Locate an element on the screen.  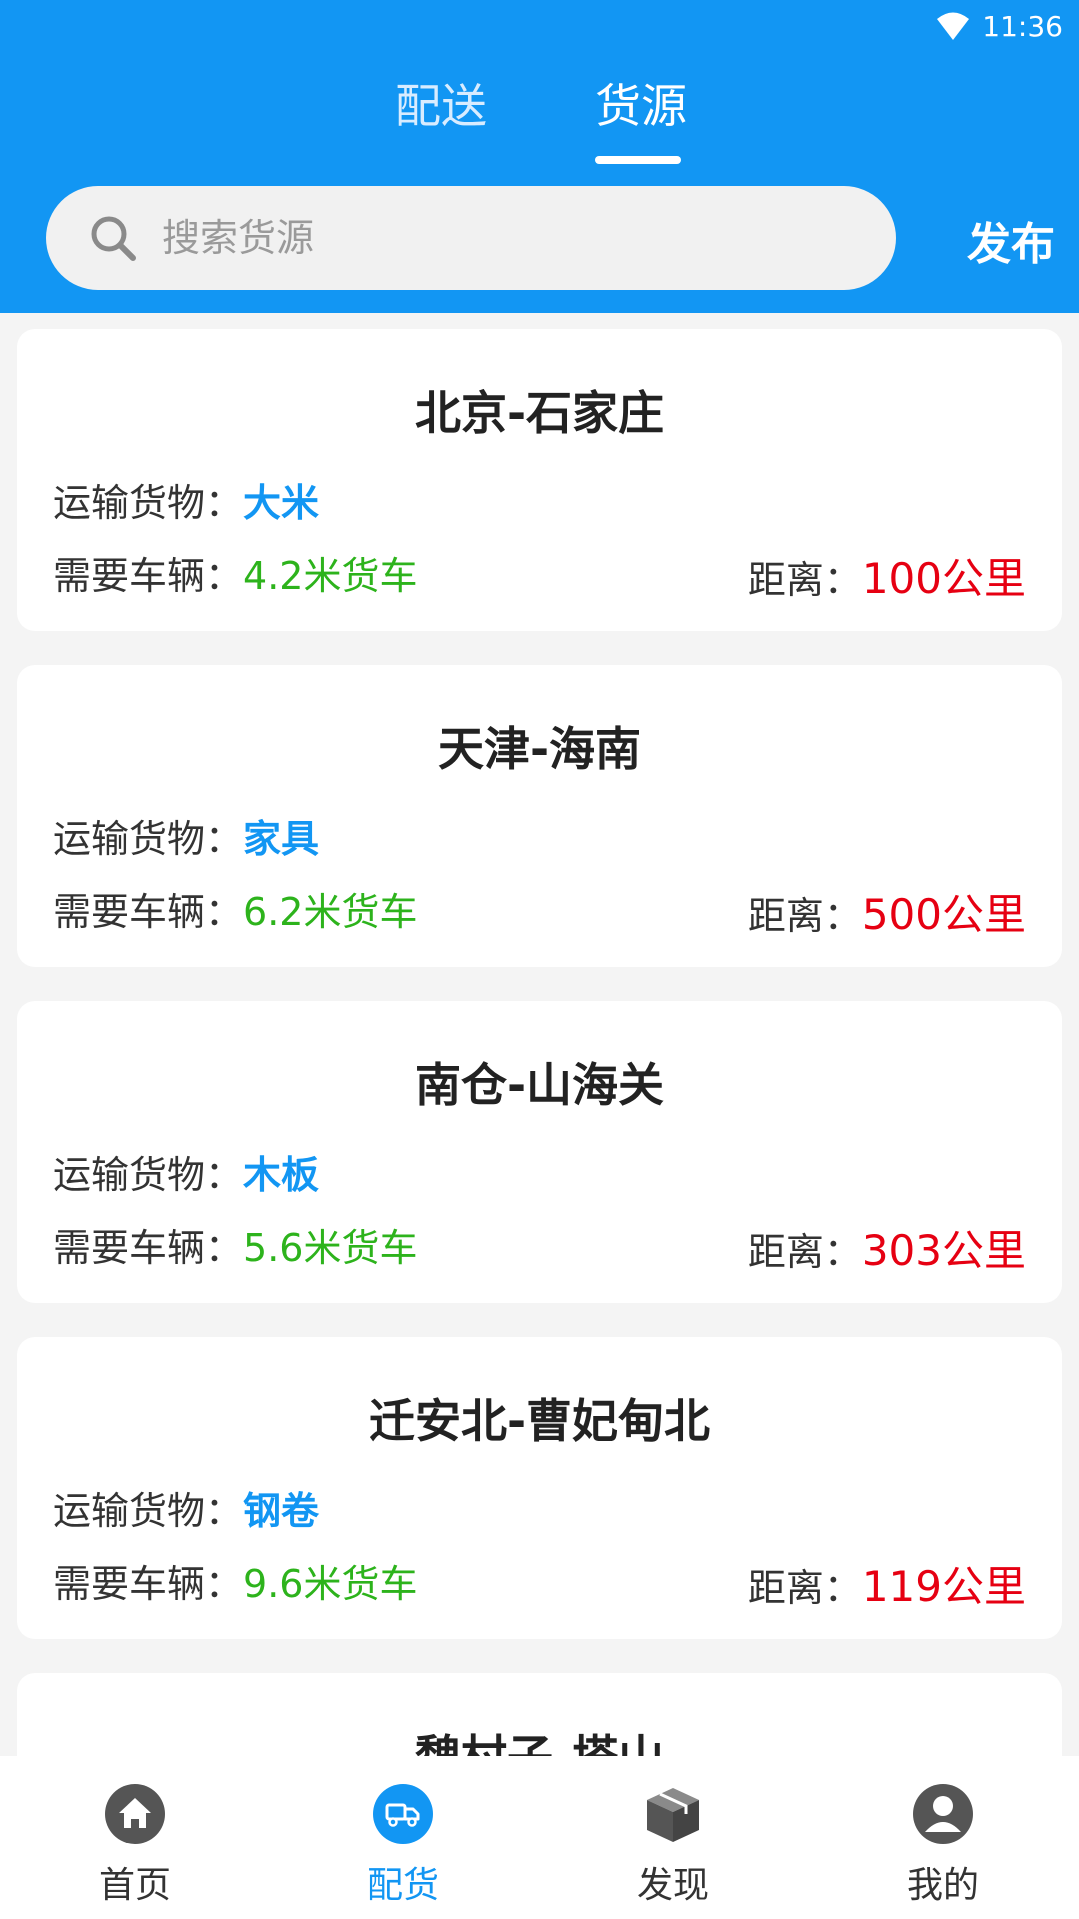
top-tabs: 配送 货源 is located at coordinates (539, 118).